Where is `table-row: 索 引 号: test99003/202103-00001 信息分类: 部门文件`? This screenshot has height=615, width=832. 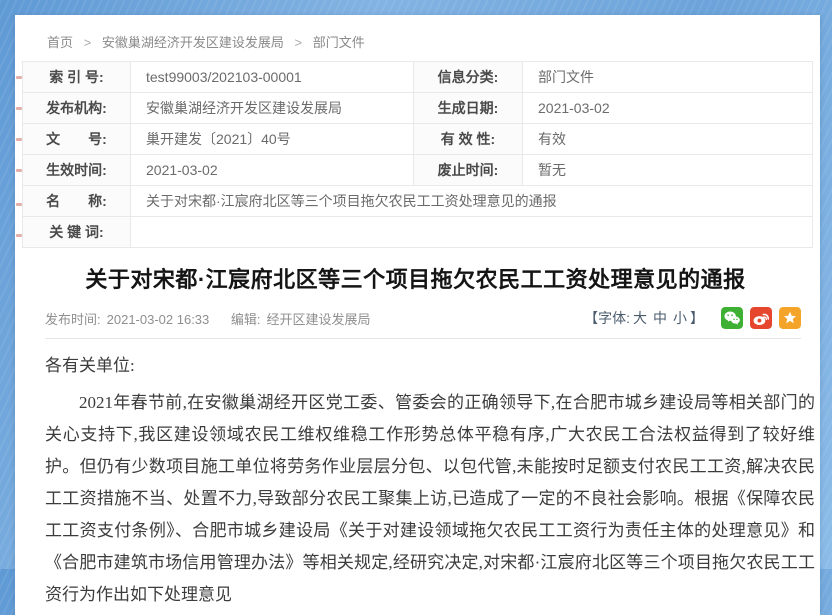
table-row: 索 引 号: test99003/202103-00001 信息分类: 部门文件 is located at coordinates (417, 77).